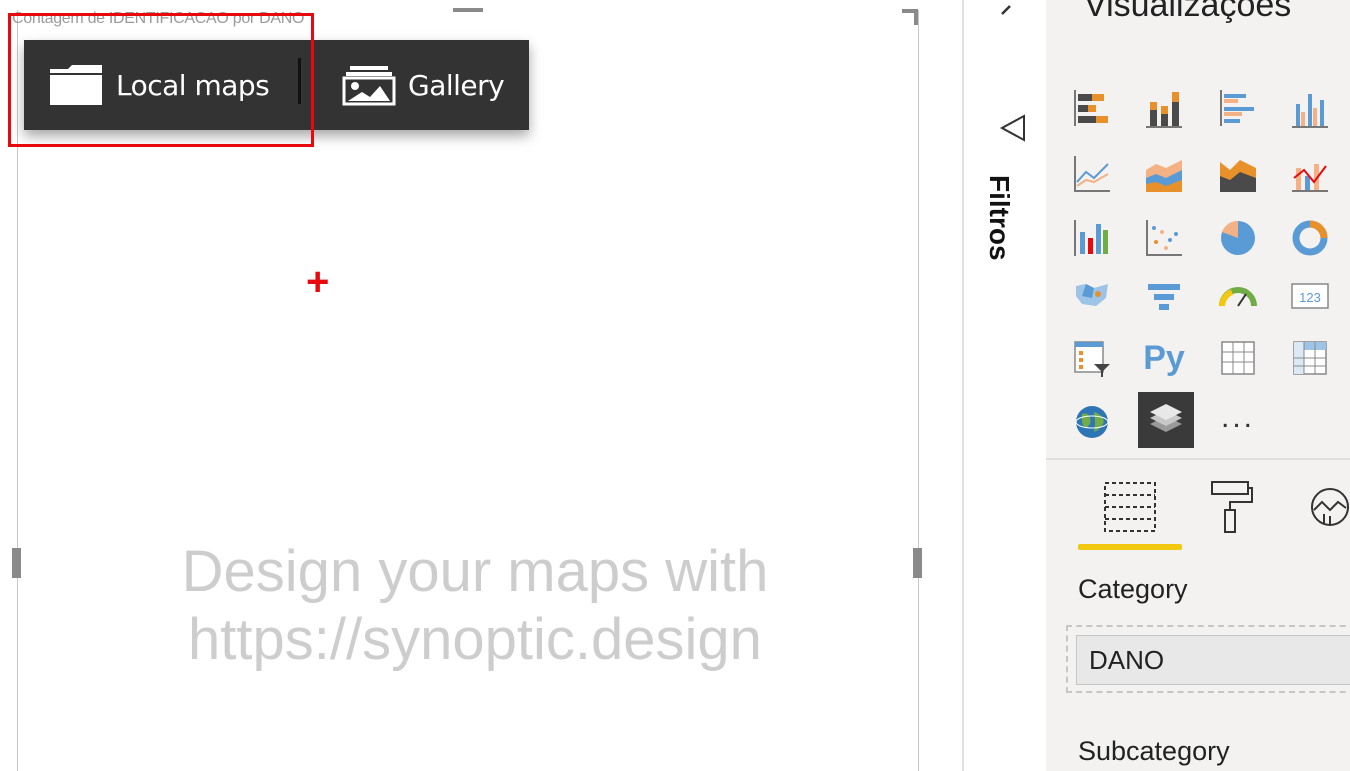  Describe the element at coordinates (1164, 108) in the screenshot. I see `stacked-column-chart-icon` at that location.